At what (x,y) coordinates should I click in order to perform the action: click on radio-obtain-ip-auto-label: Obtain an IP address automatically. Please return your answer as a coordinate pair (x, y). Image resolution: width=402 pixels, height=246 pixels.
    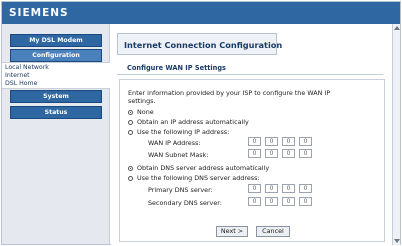
    Looking at the image, I should click on (193, 122).